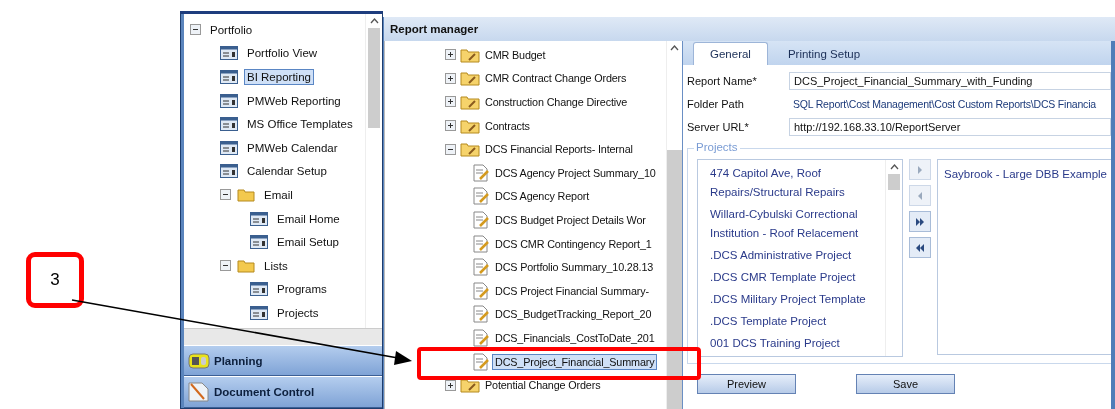 The height and width of the screenshot is (409, 1115). Describe the element at coordinates (283, 392) in the screenshot. I see `section-button: Document Control` at that location.